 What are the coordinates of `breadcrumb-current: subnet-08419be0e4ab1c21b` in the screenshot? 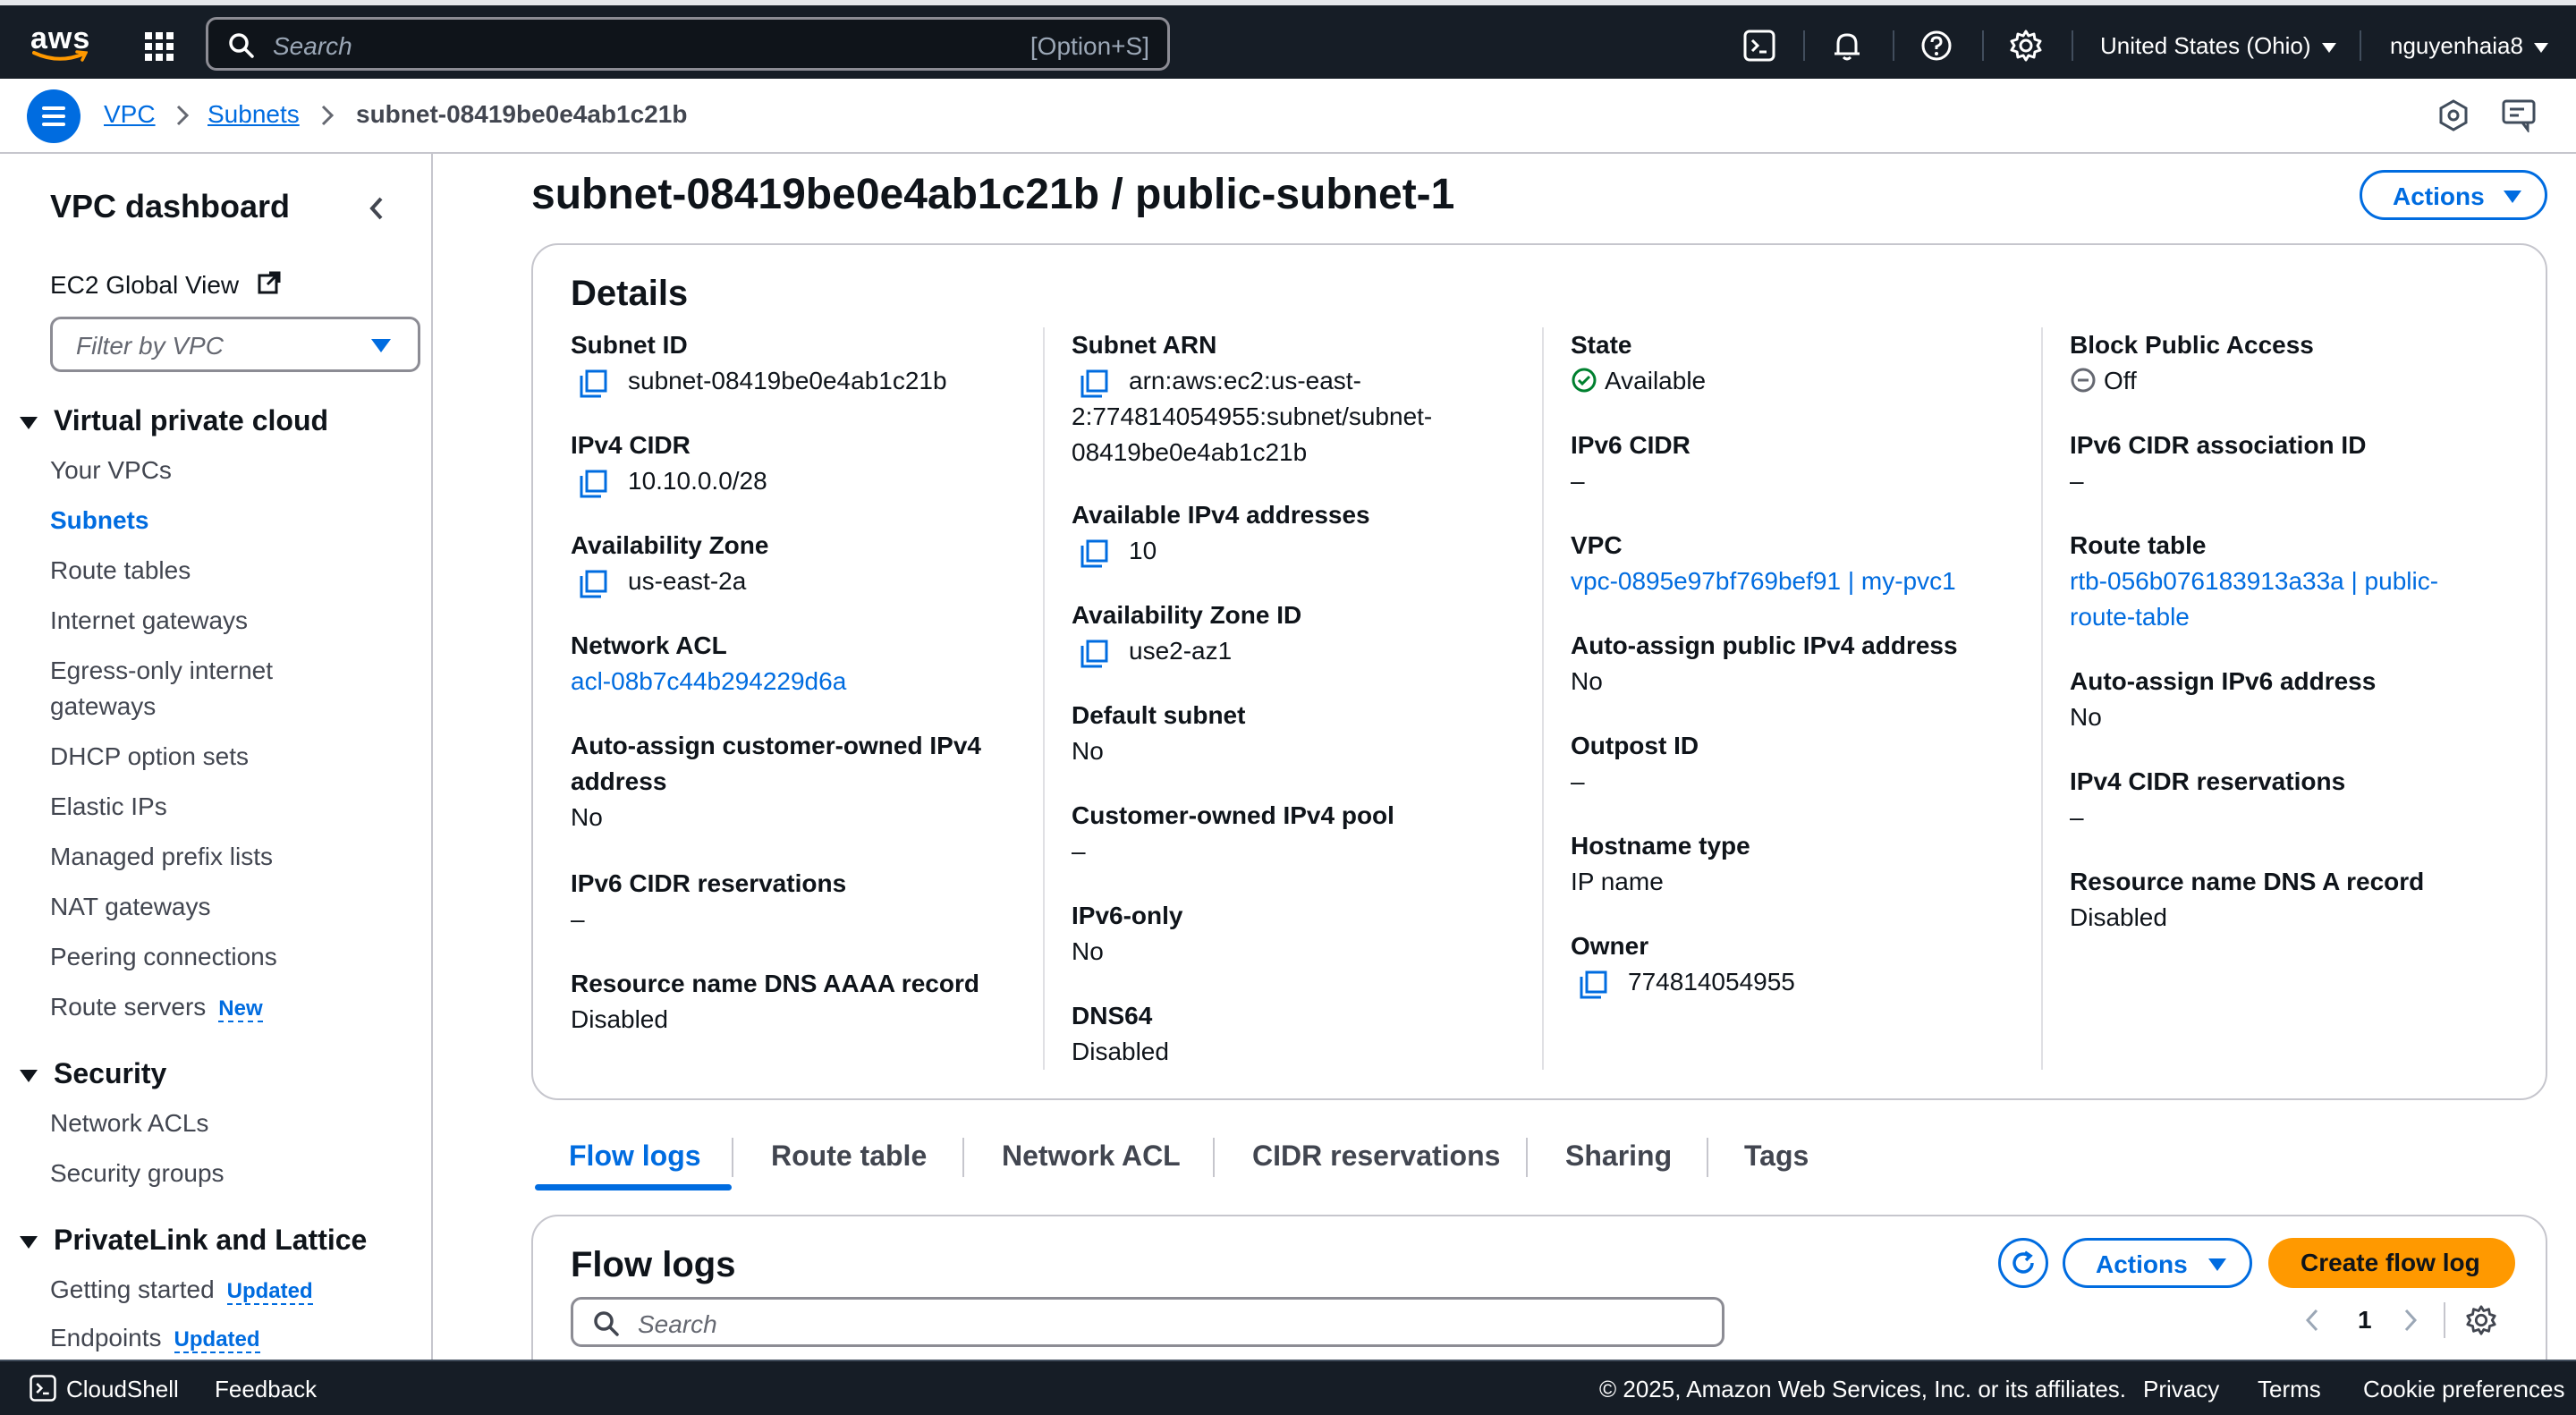 It's located at (522, 114).